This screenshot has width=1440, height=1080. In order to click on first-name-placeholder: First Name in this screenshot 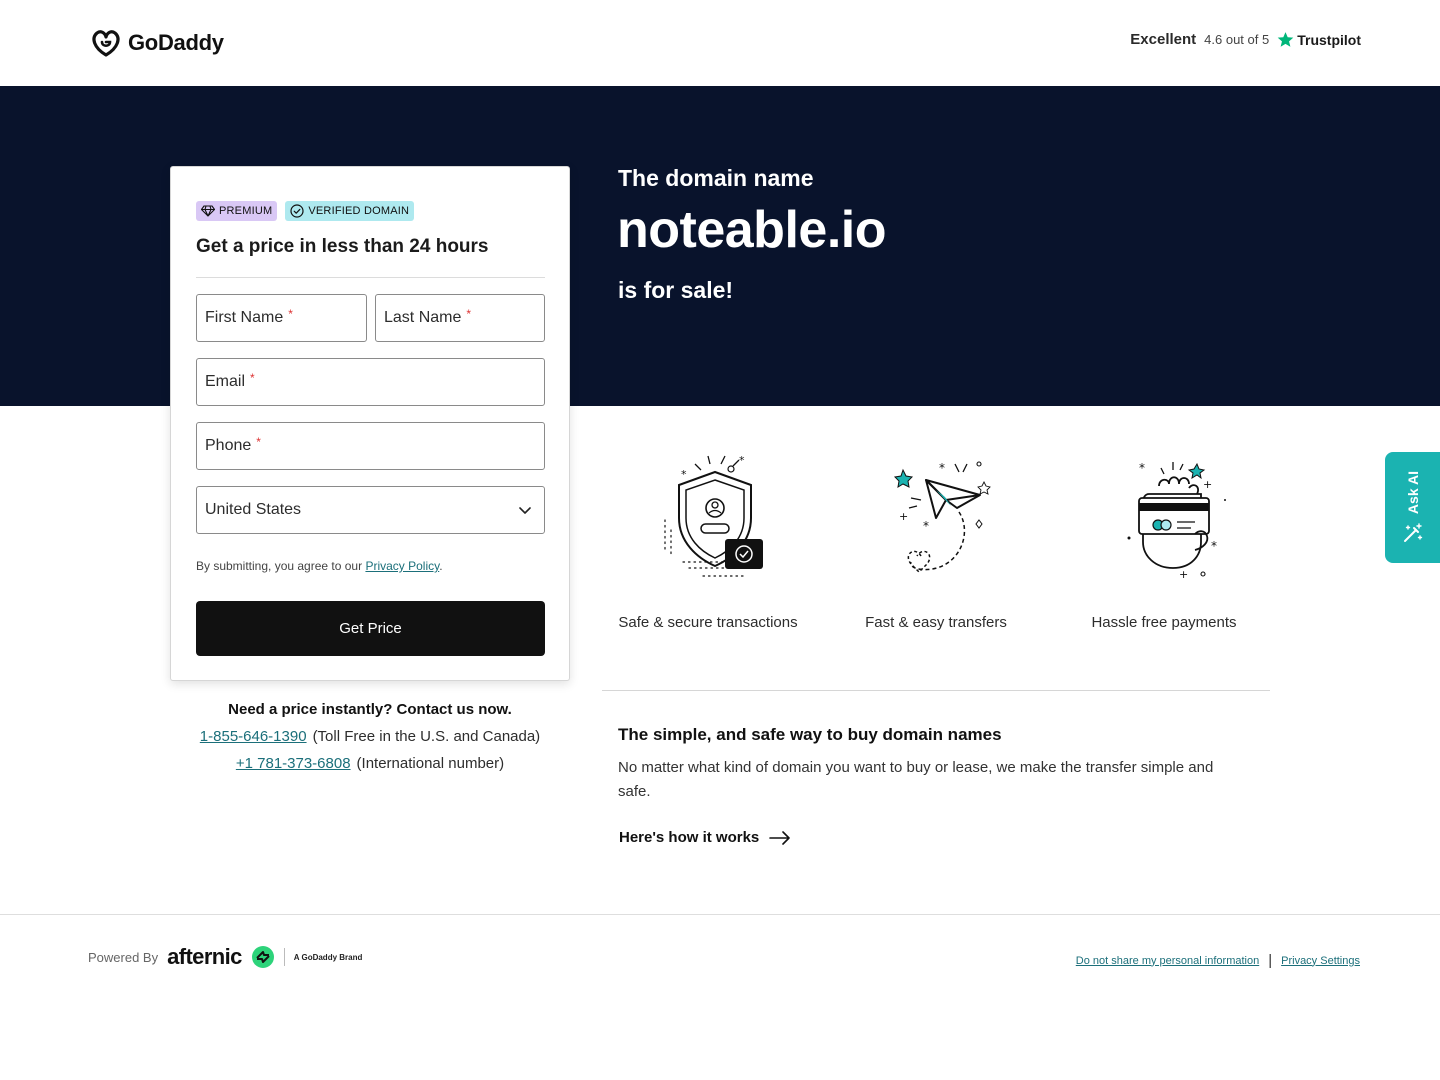, I will do `click(244, 317)`.